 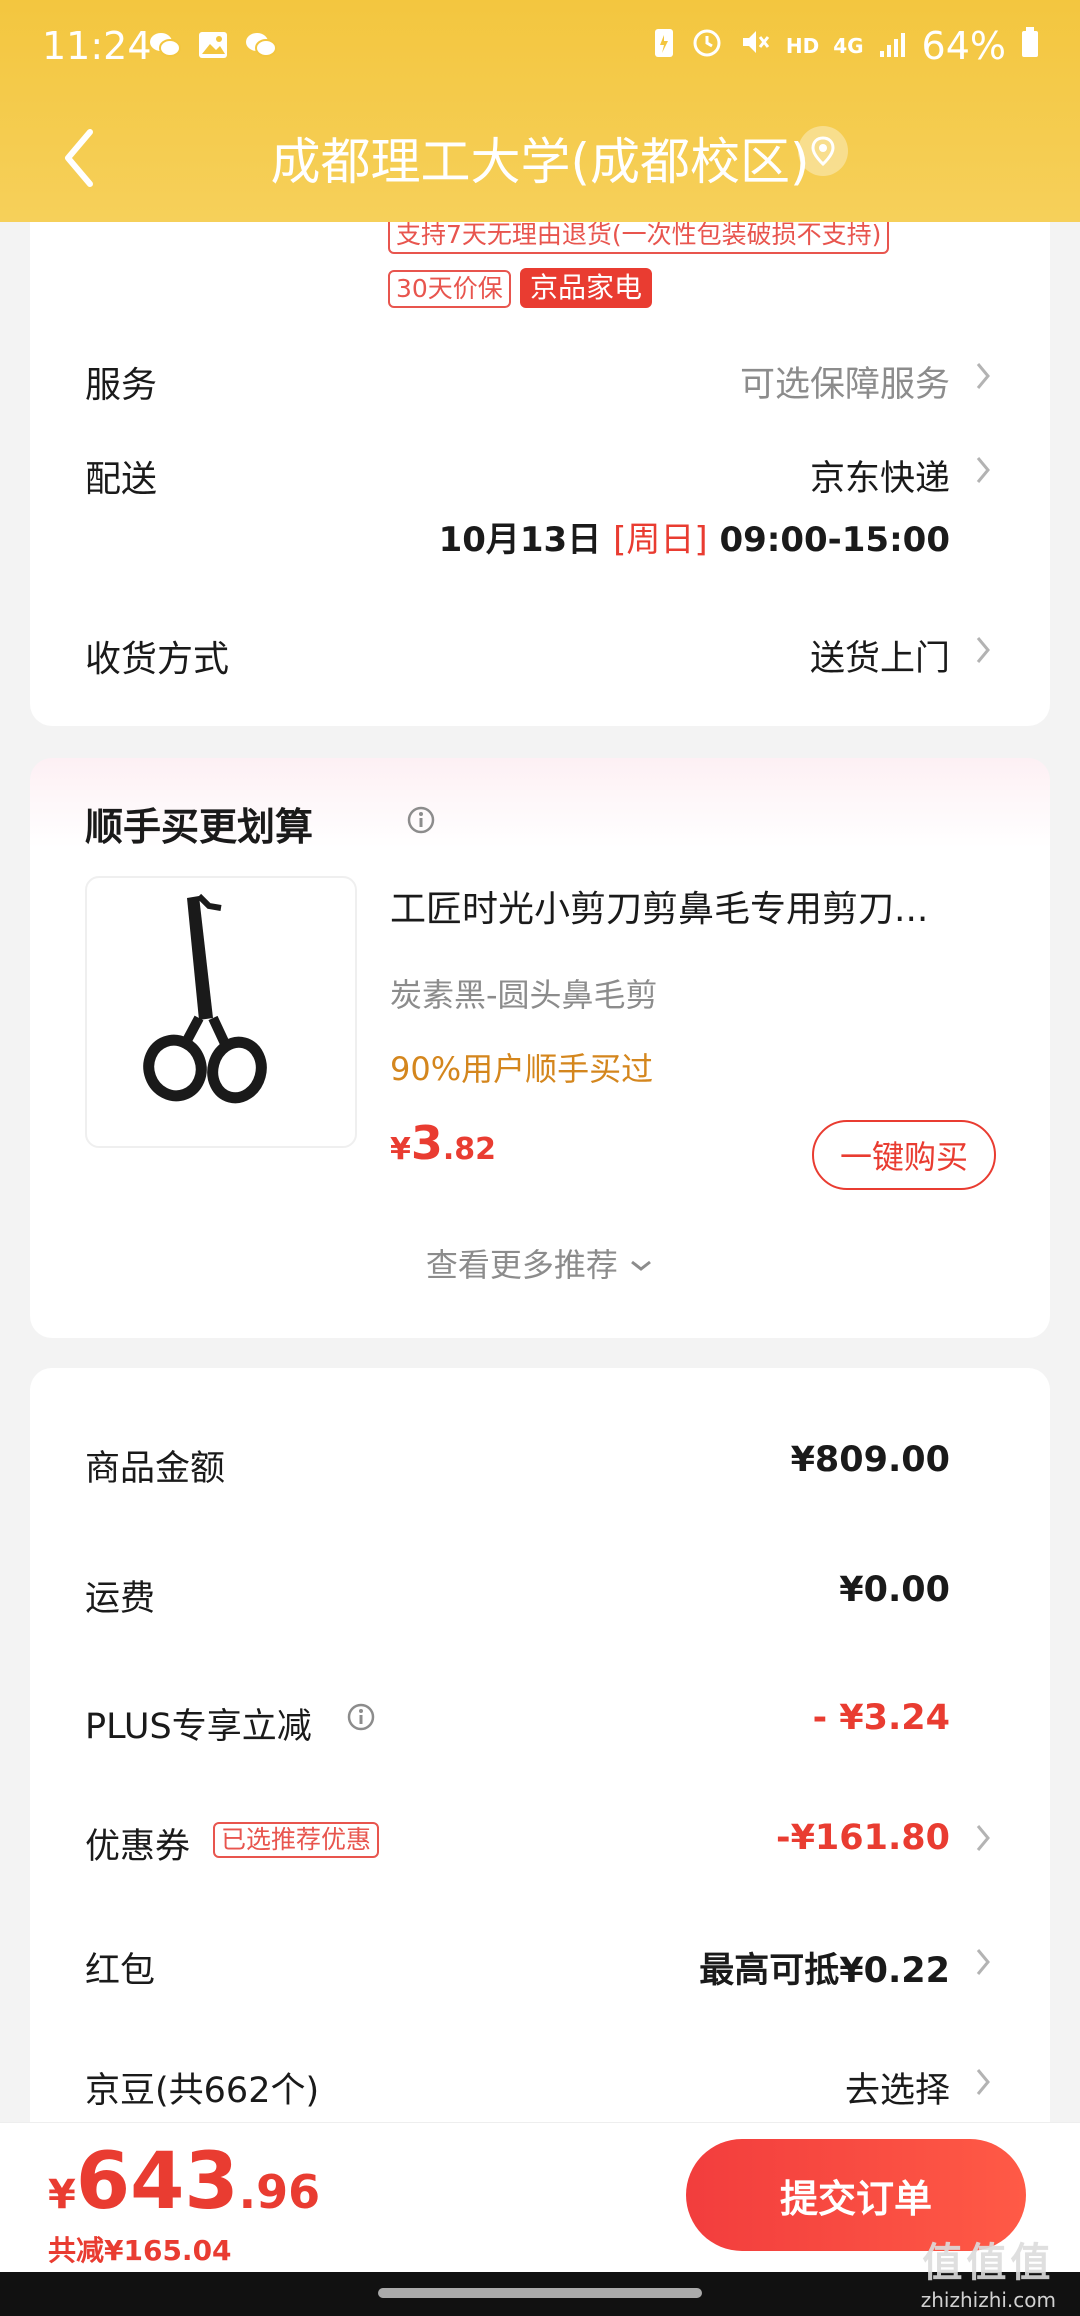 What do you see at coordinates (824, 1967) in the screenshot?
I see `redpacket-value: 最高可抵¥0.22` at bounding box center [824, 1967].